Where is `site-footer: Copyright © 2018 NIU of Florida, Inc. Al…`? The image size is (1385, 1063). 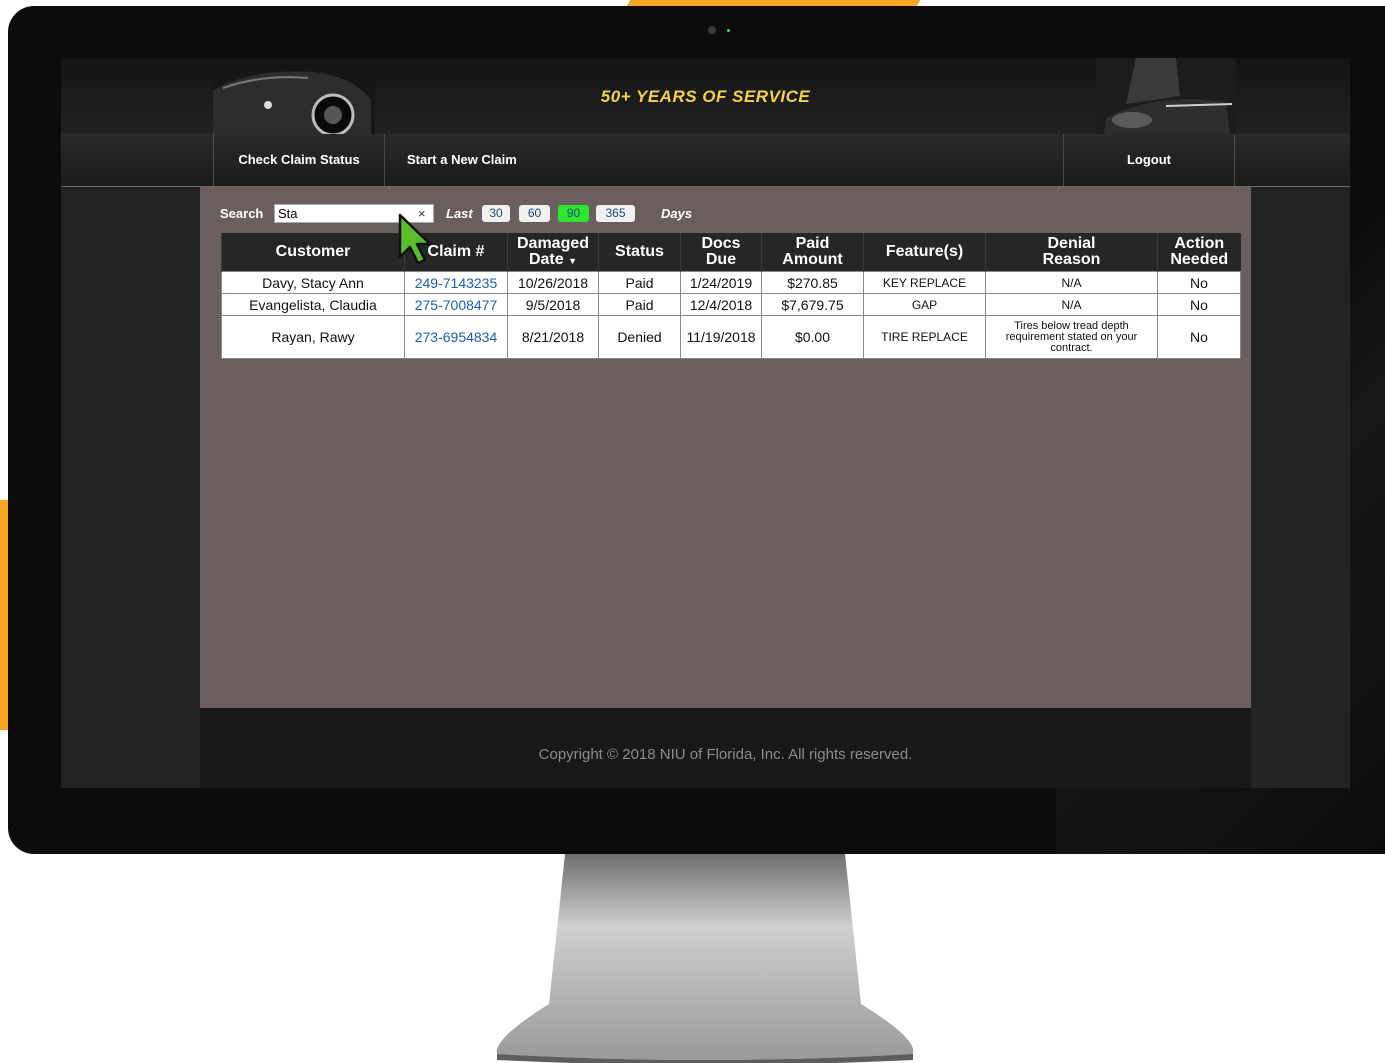 site-footer: Copyright © 2018 NIU of Florida, Inc. Al… is located at coordinates (725, 748).